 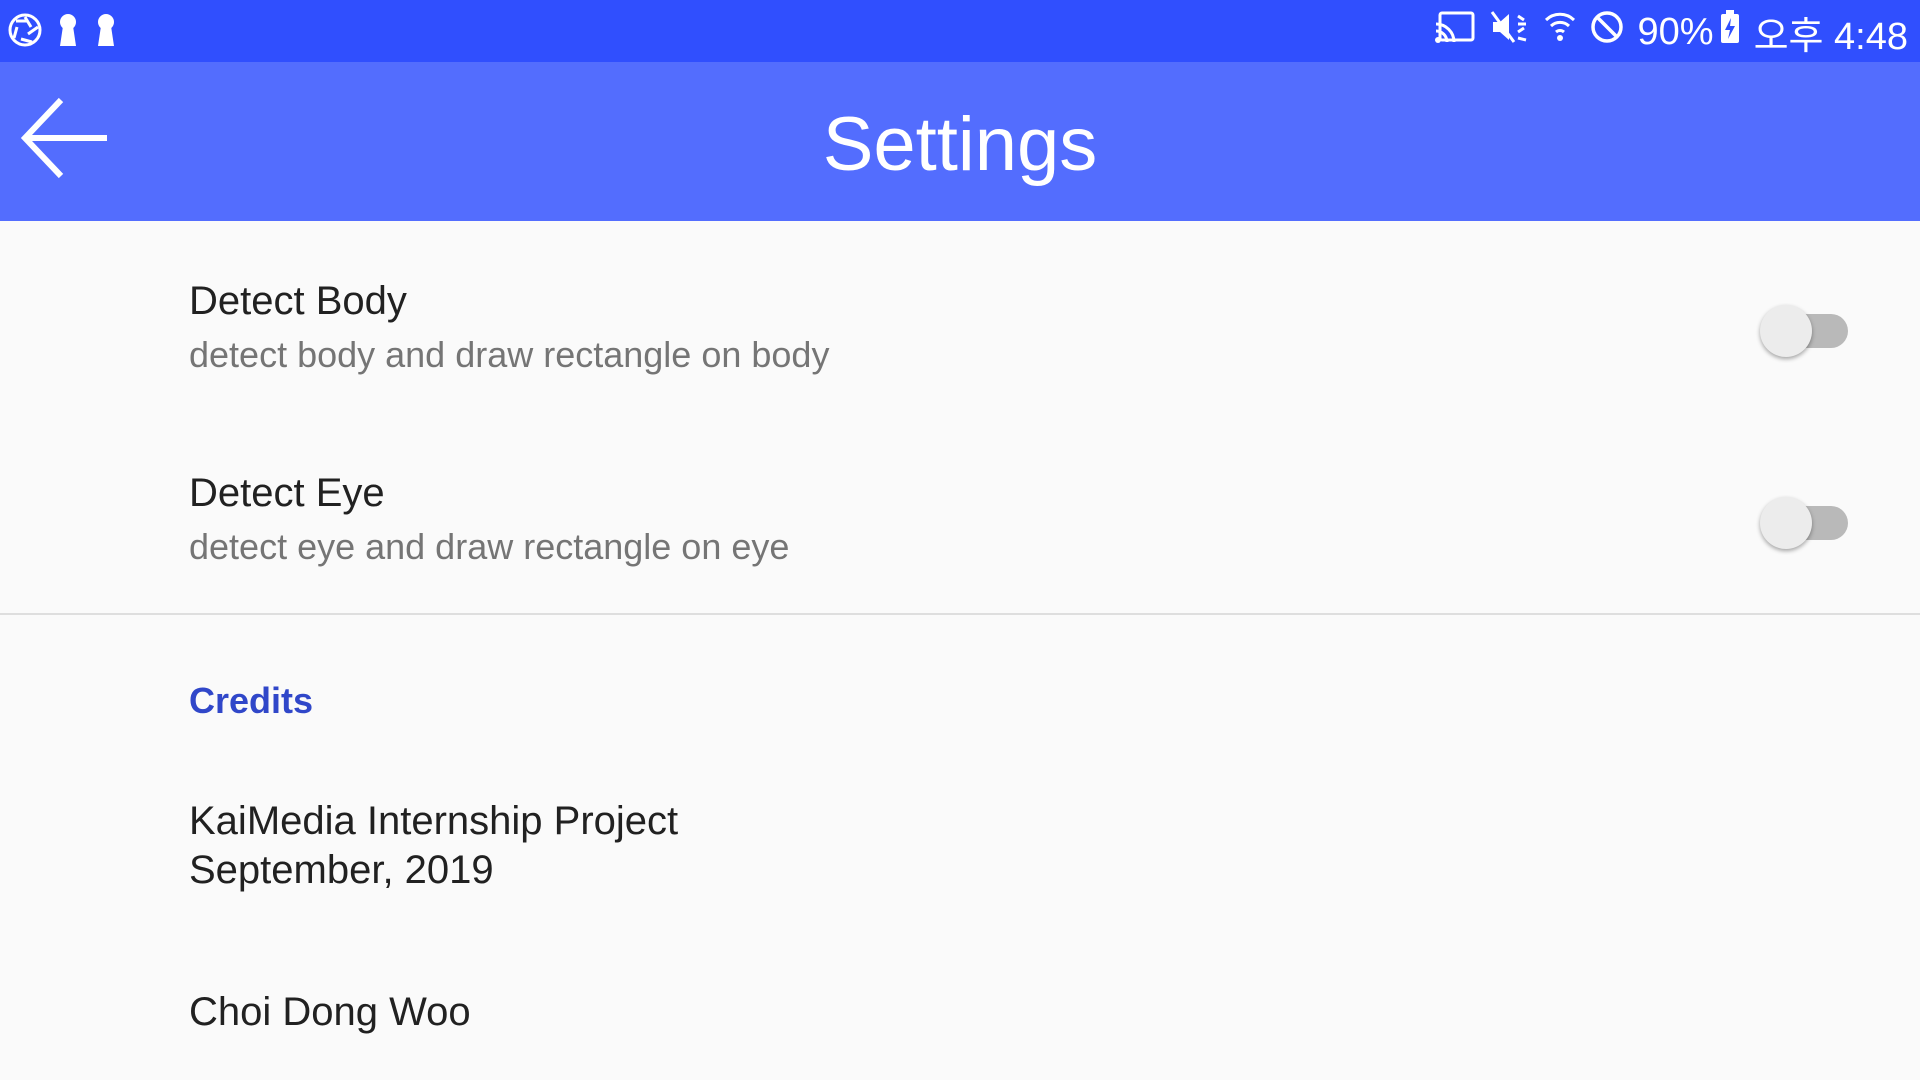 I want to click on credit-project-line2: September, 2019, so click(x=341, y=870).